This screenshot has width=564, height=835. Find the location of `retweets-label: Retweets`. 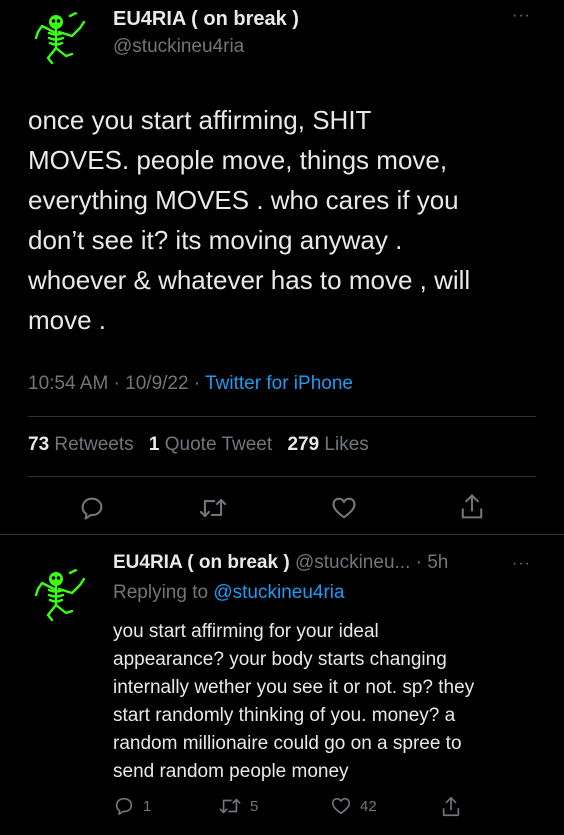

retweets-label: Retweets is located at coordinates (94, 444).